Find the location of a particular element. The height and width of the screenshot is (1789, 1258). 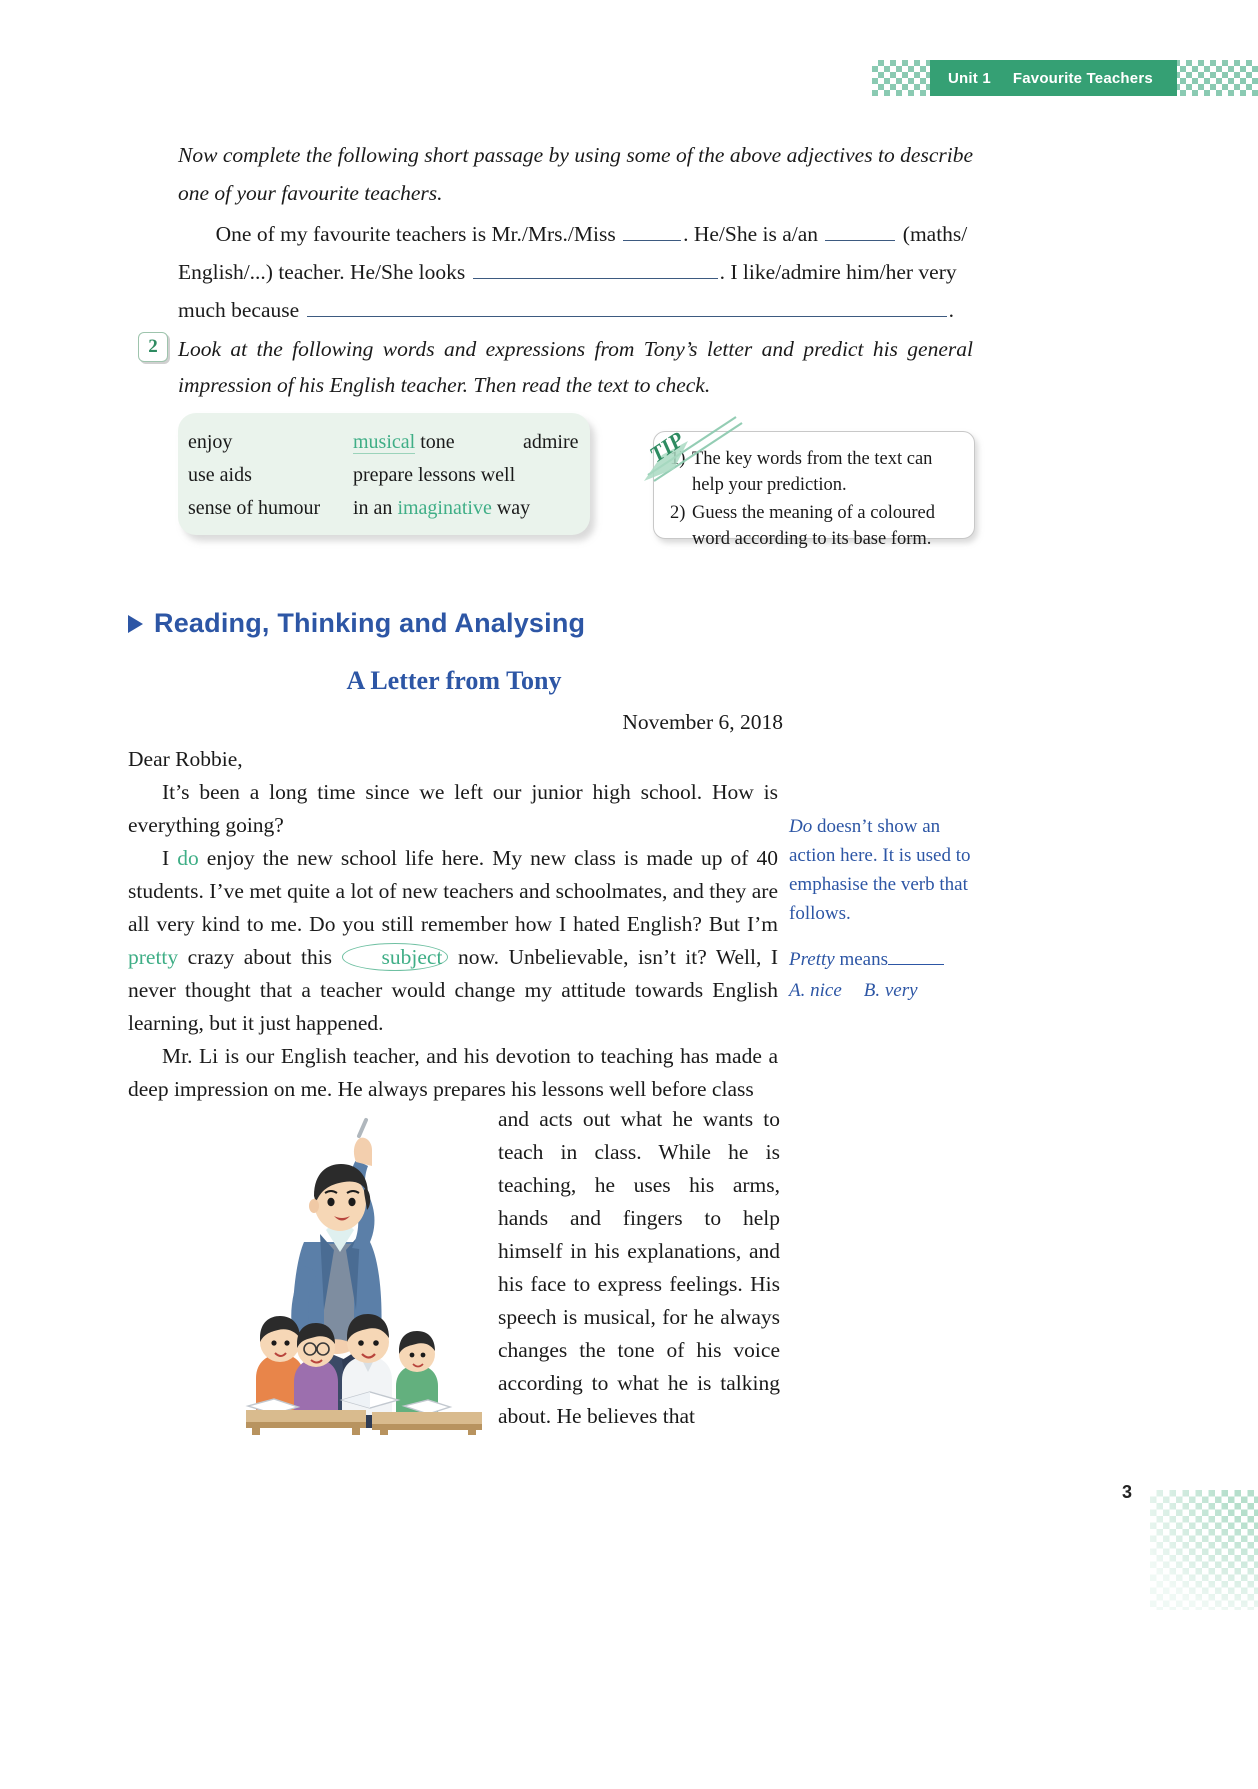

word-cell-imaginative-way: in an imaginative way is located at coordinates (441, 508).